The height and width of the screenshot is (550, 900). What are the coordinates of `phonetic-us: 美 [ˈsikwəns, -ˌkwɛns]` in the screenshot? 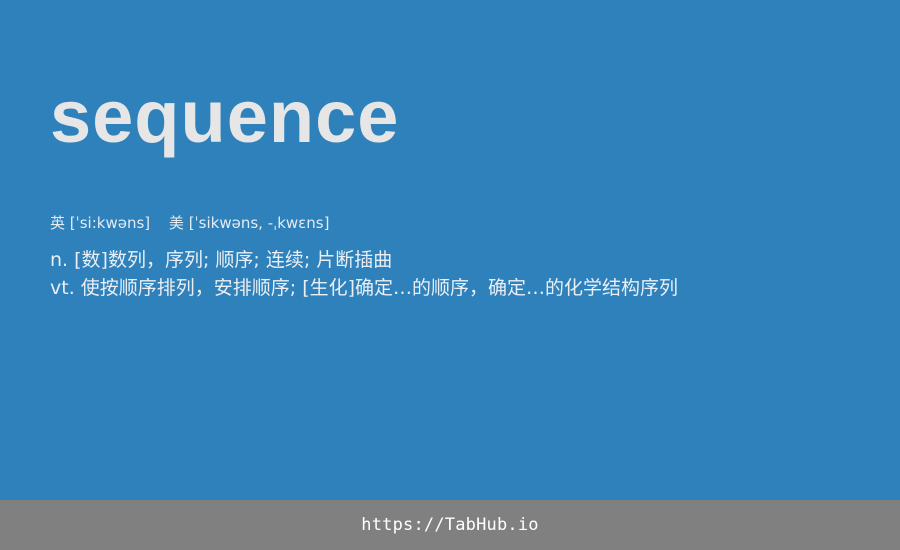 It's located at (249, 223).